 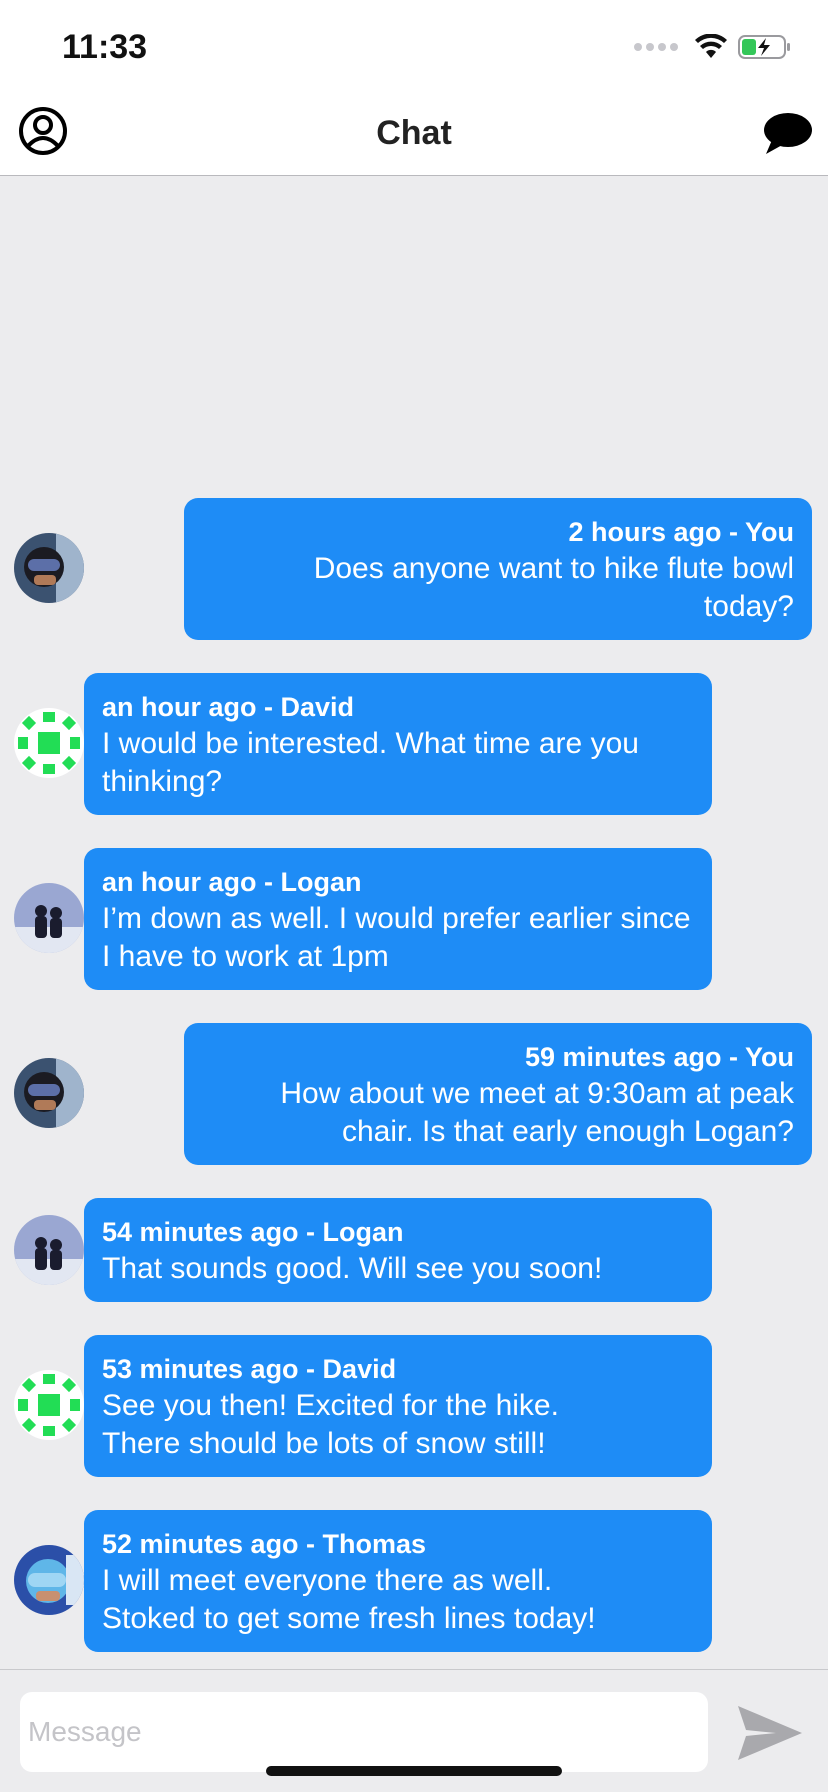 I want to click on chat-bubble-icon, so click(x=788, y=133).